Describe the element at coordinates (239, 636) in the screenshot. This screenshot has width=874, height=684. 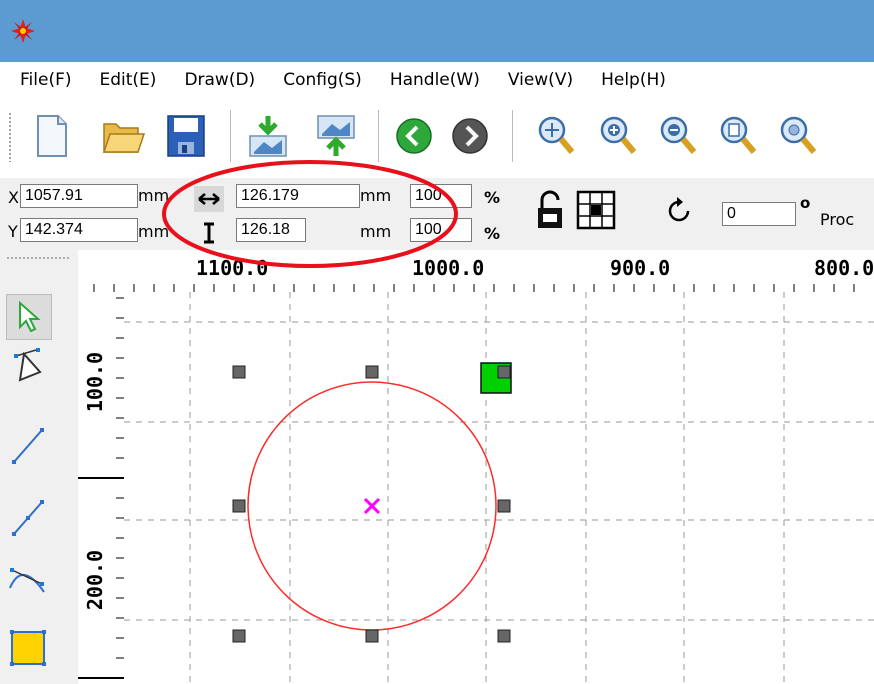
I see `handle-bottom-left` at that location.